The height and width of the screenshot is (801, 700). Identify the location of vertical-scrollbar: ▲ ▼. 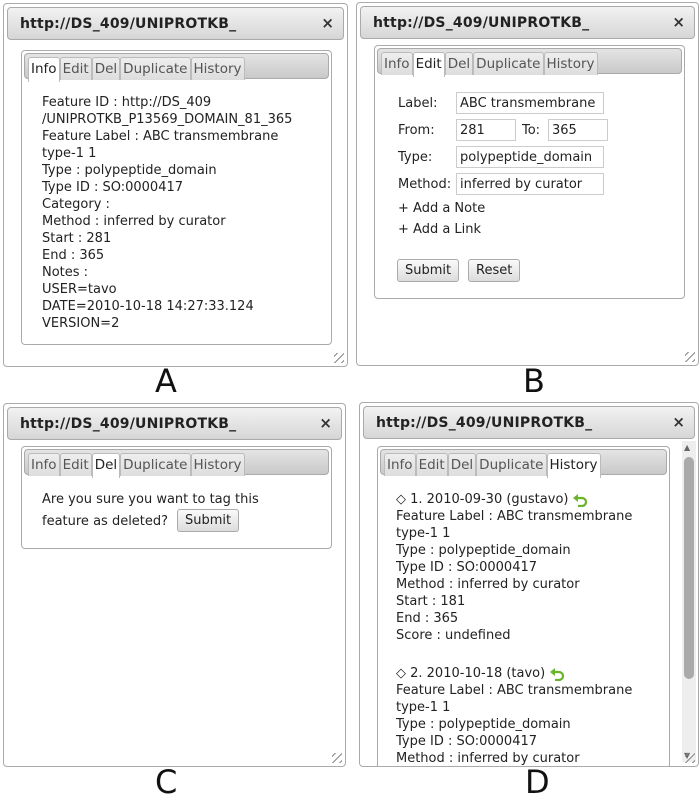
(689, 601).